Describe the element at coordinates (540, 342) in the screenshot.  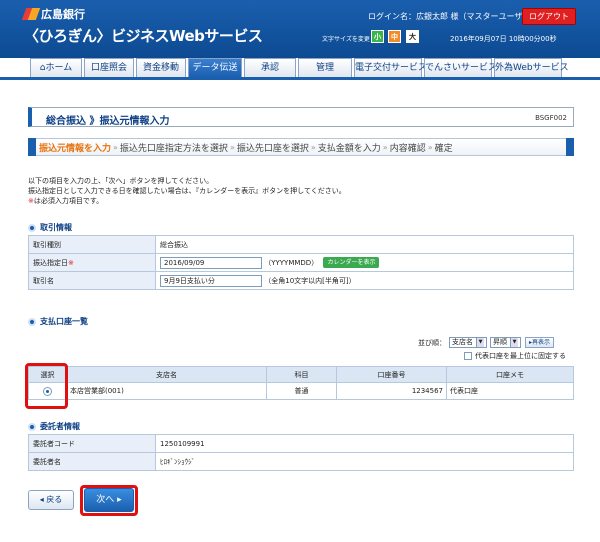
I see `redisplay-button: ▸再表示` at that location.